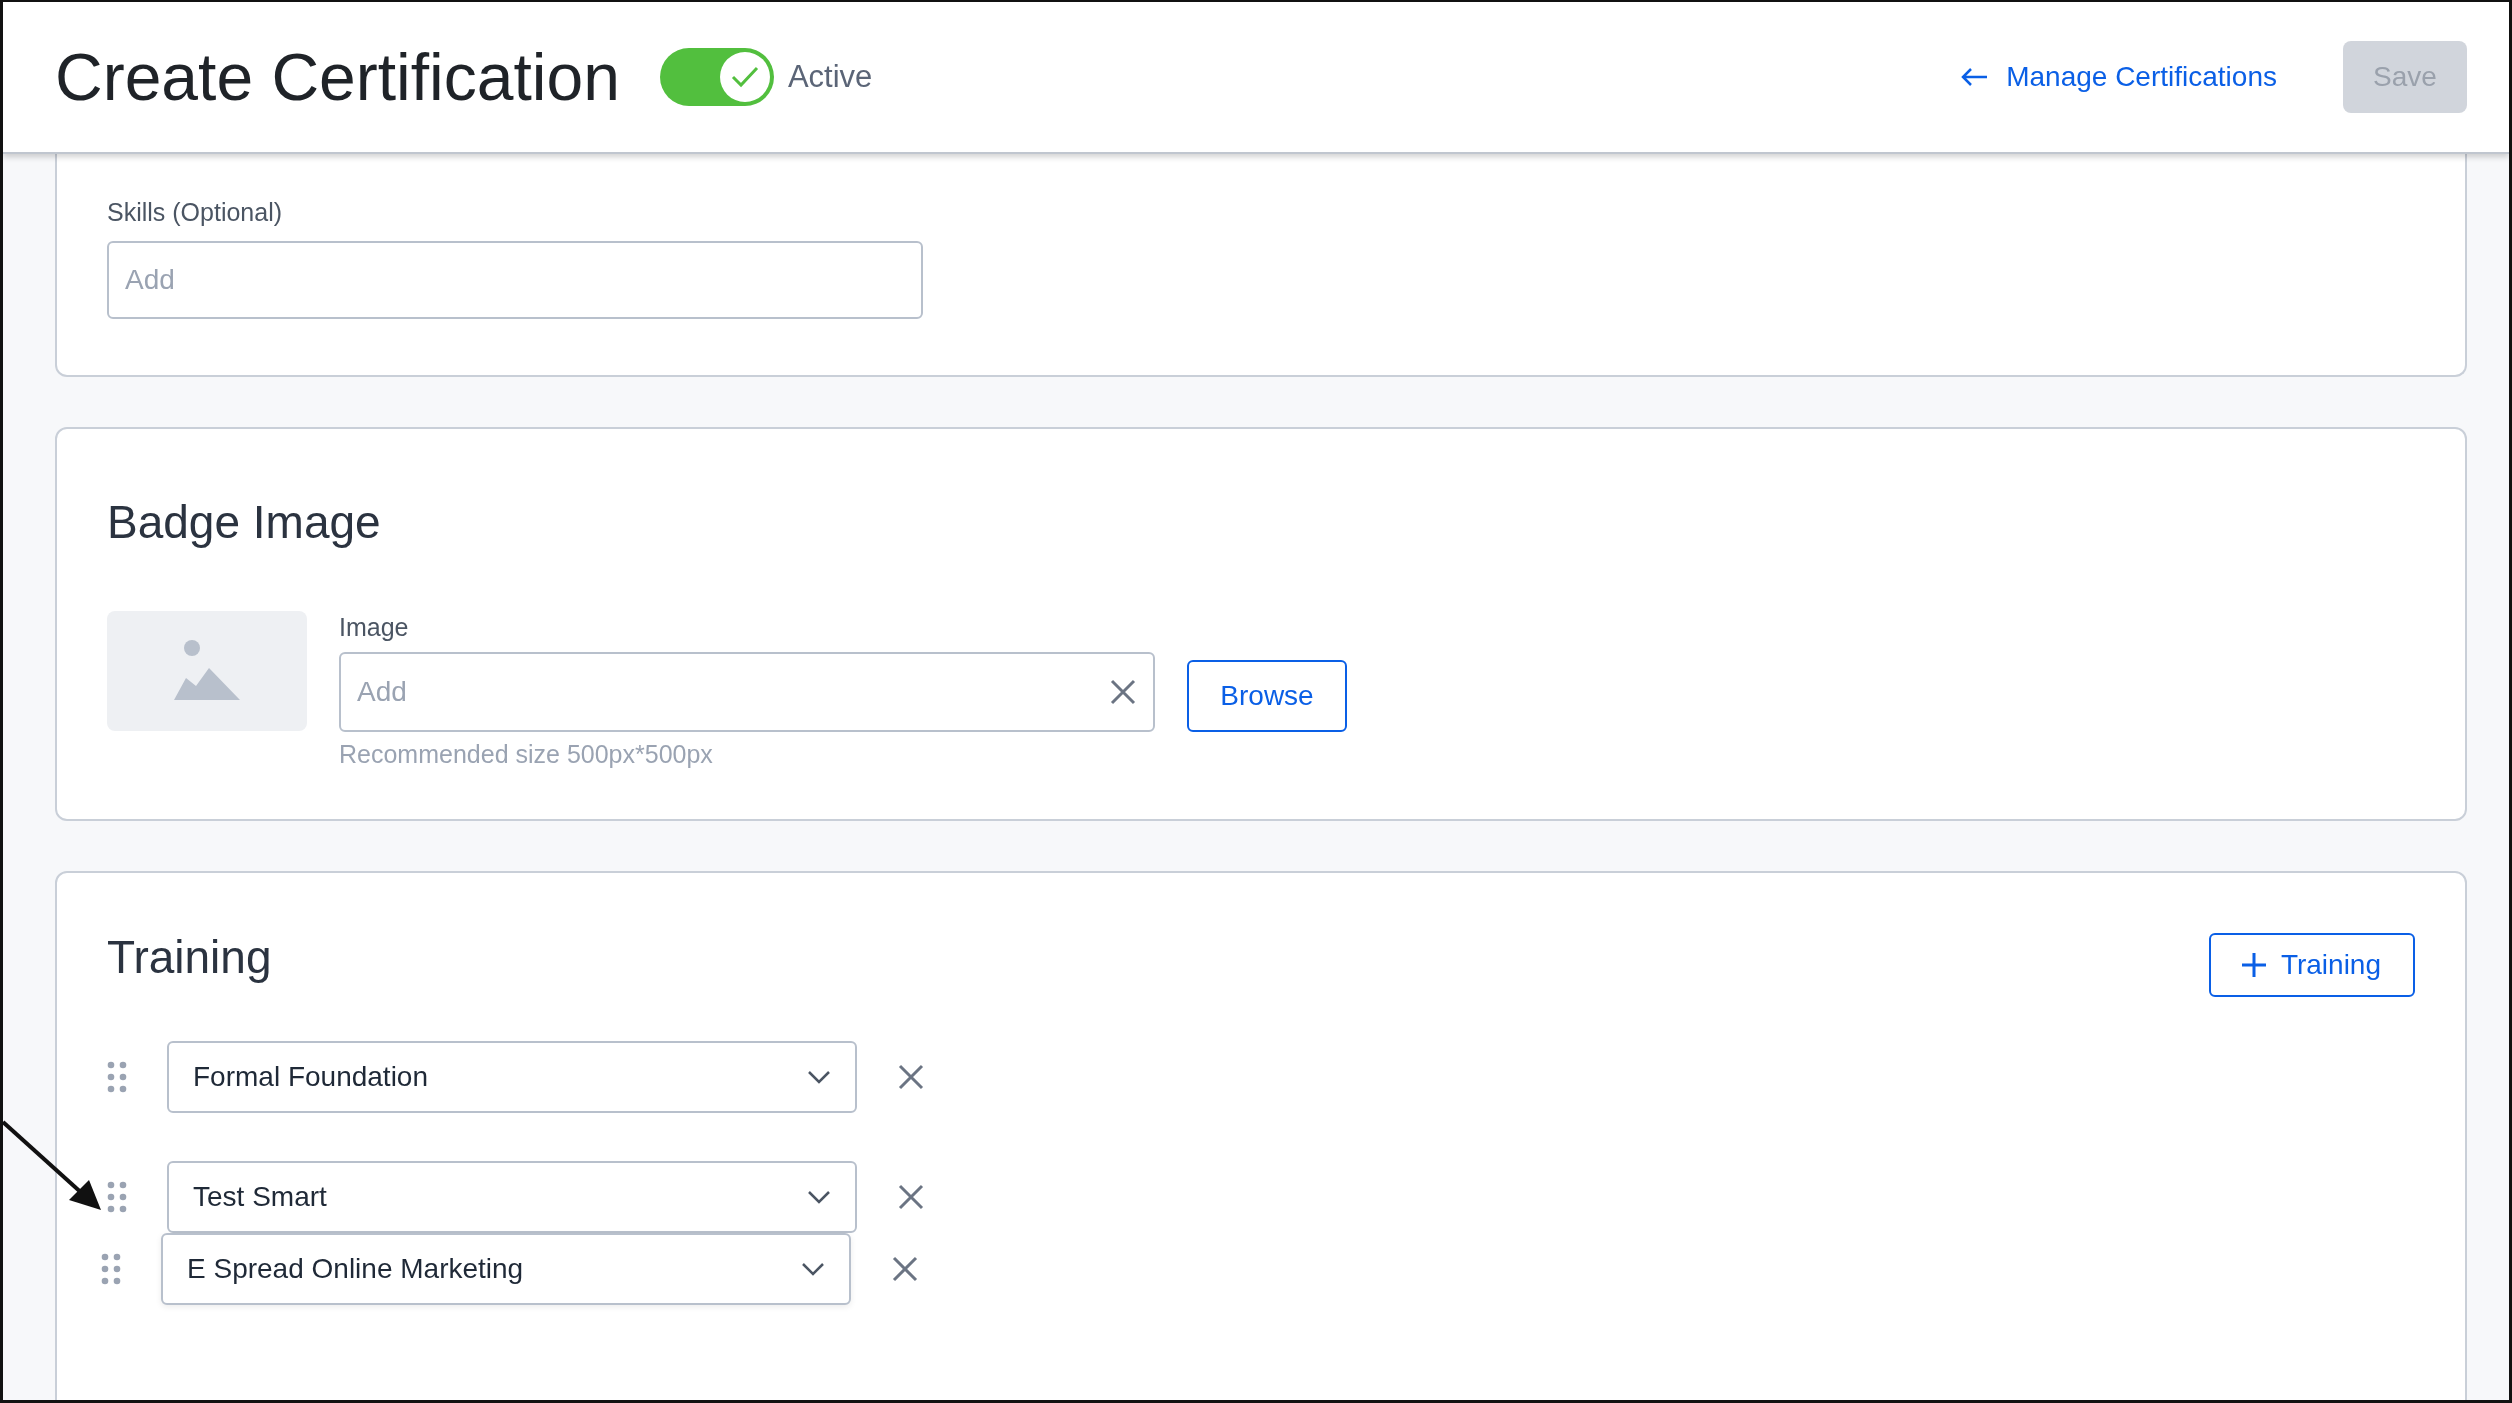  Describe the element at coordinates (207, 671) in the screenshot. I see `image-icon` at that location.